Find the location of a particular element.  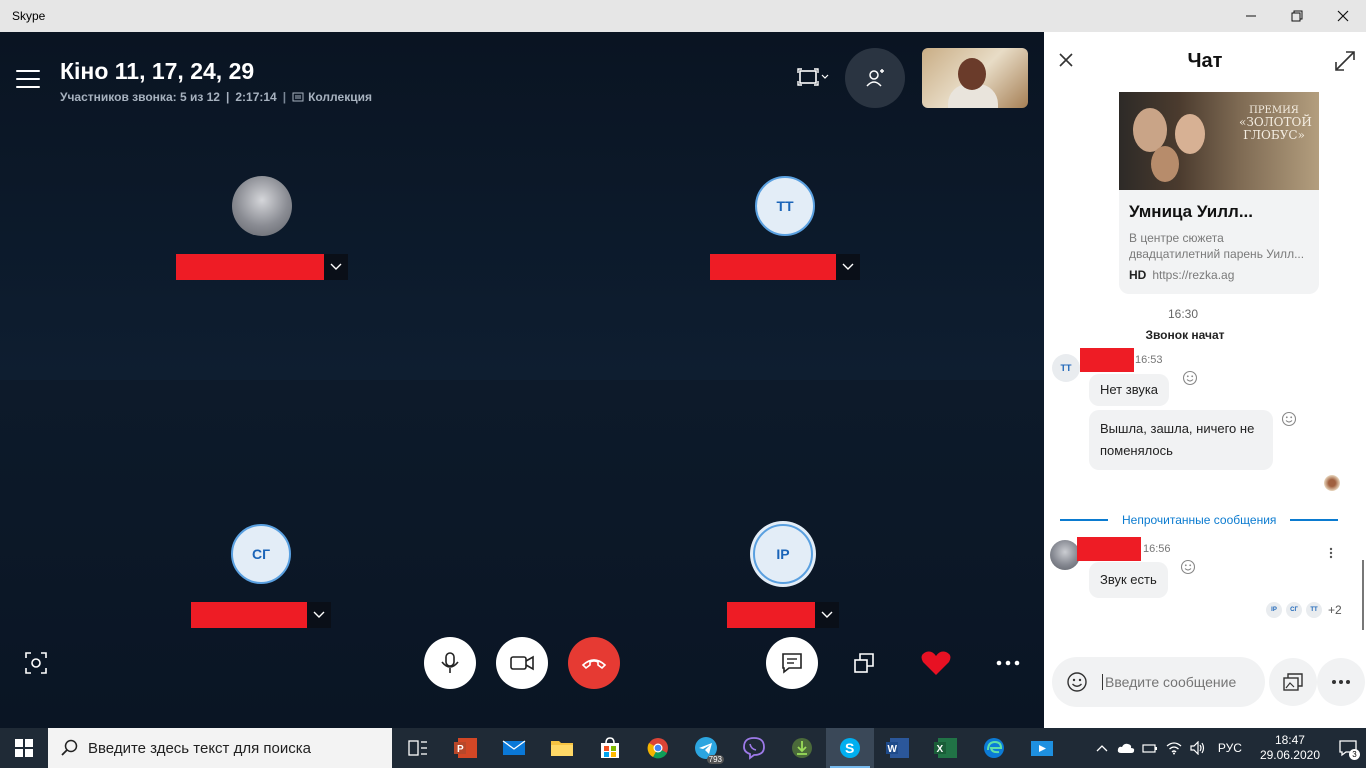

store-icon is located at coordinates (610, 747).